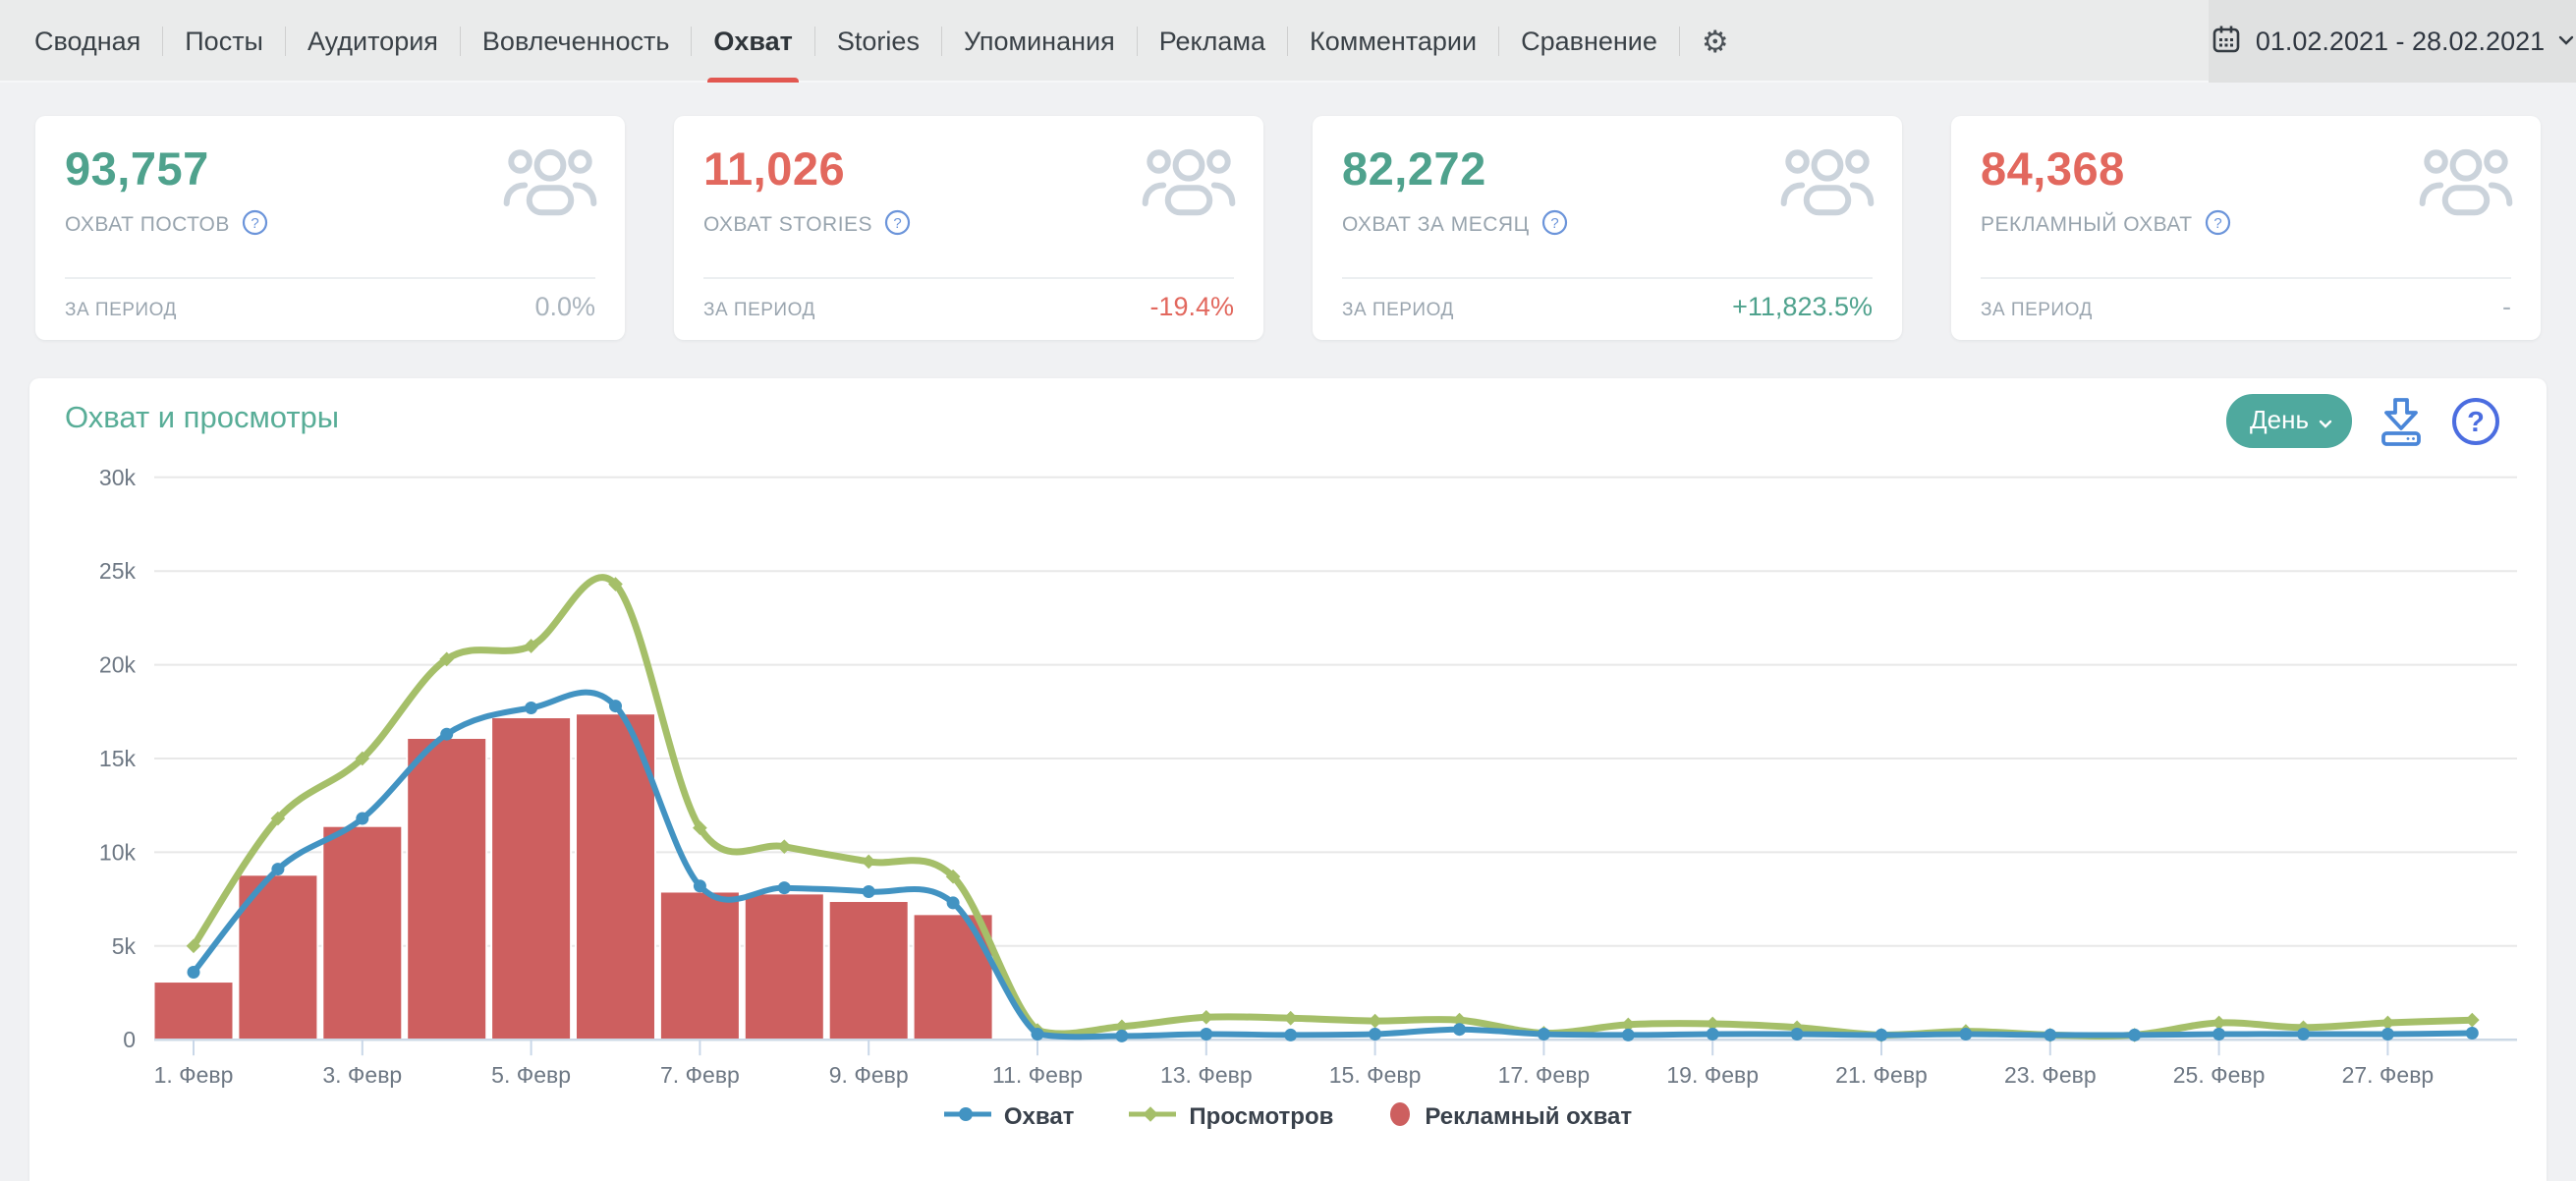  I want to click on nav-tab-summary: Сводная, so click(87, 41).